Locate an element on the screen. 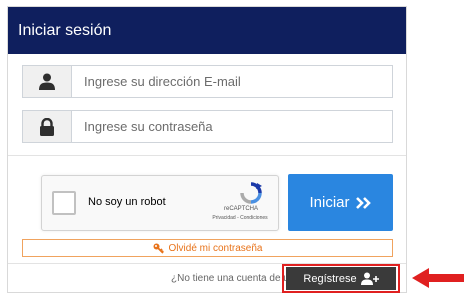  login-button-label: Iniciar is located at coordinates (329, 202).